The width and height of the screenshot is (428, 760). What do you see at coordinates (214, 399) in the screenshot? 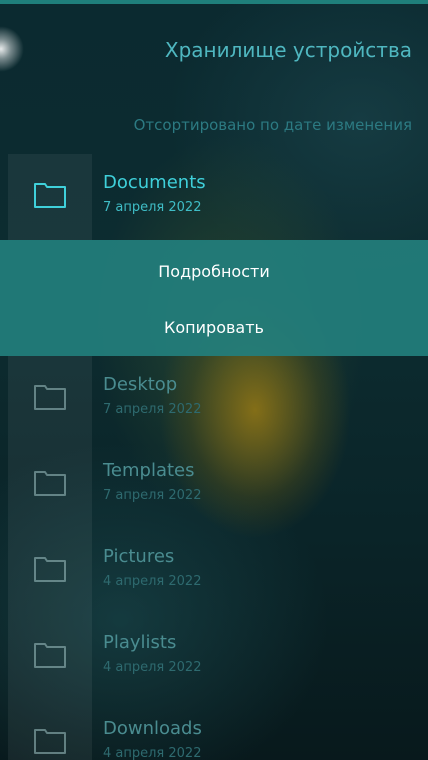
I see `list-item-desktop: Desktop 7 апреля 2022` at bounding box center [214, 399].